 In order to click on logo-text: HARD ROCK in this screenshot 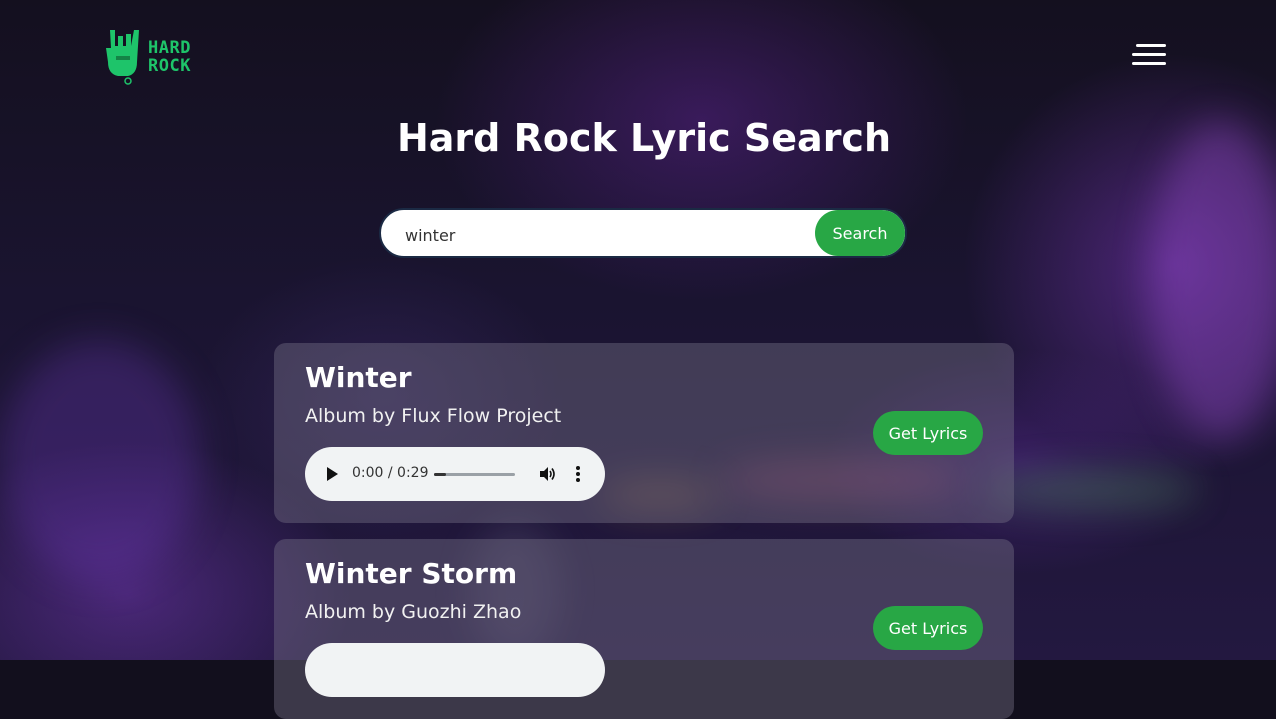, I will do `click(169, 57)`.